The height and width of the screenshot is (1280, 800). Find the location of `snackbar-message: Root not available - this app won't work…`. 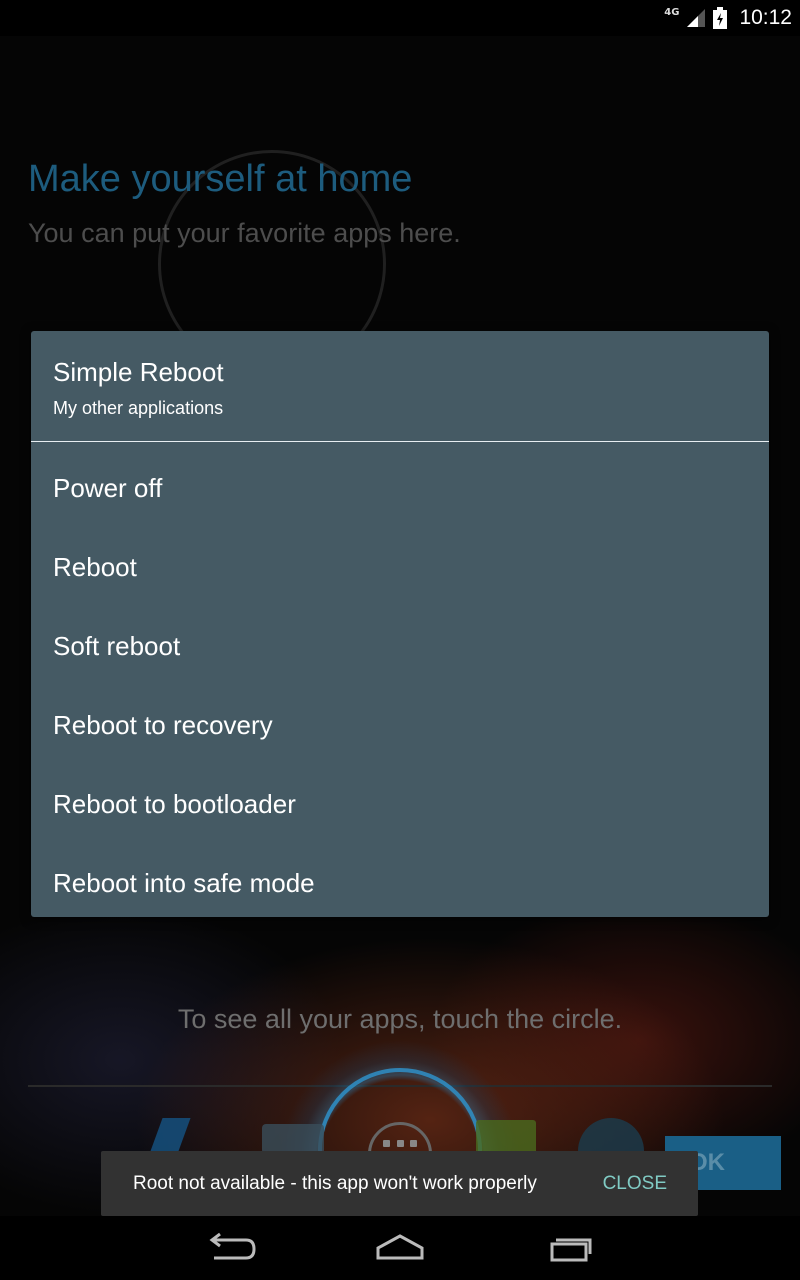

snackbar-message: Root not available - this app won't work… is located at coordinates (335, 1183).